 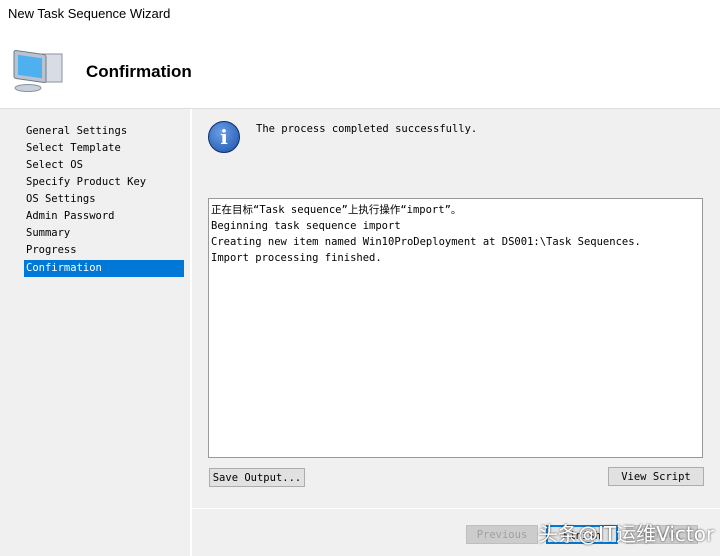 I want to click on info-icon: i, so click(x=224, y=137).